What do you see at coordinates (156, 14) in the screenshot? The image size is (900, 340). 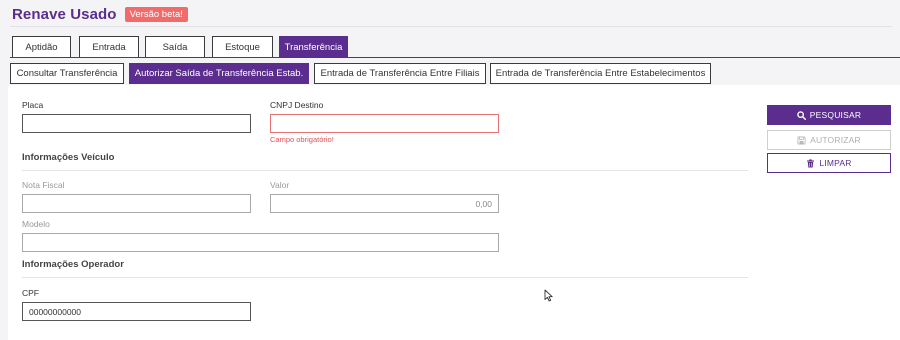 I see `beta-badge: Versão beta!` at bounding box center [156, 14].